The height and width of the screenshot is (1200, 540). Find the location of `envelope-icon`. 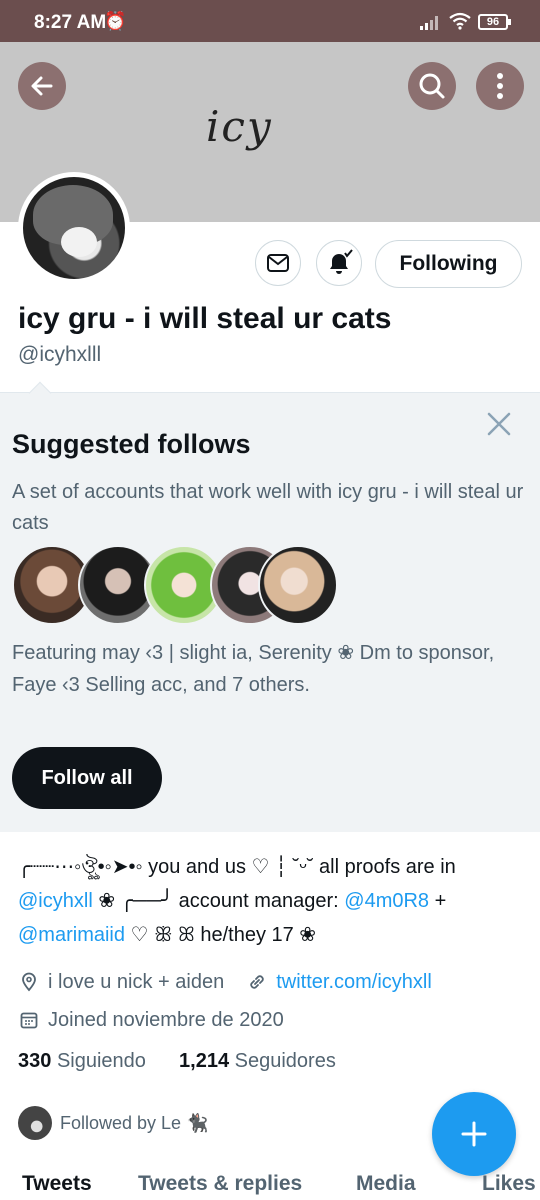

envelope-icon is located at coordinates (278, 263).